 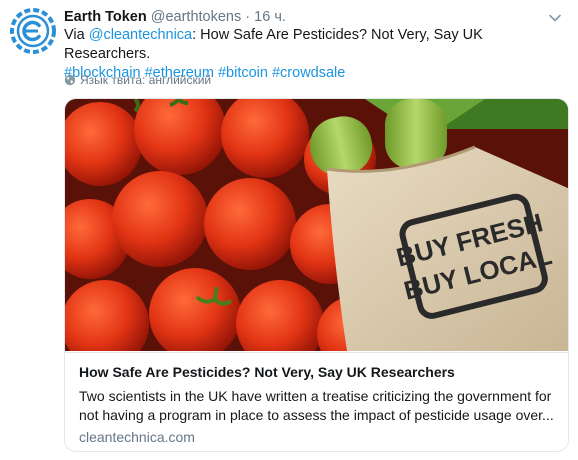 I want to click on tweet-timestamp: 16 ч., so click(x=270, y=17).